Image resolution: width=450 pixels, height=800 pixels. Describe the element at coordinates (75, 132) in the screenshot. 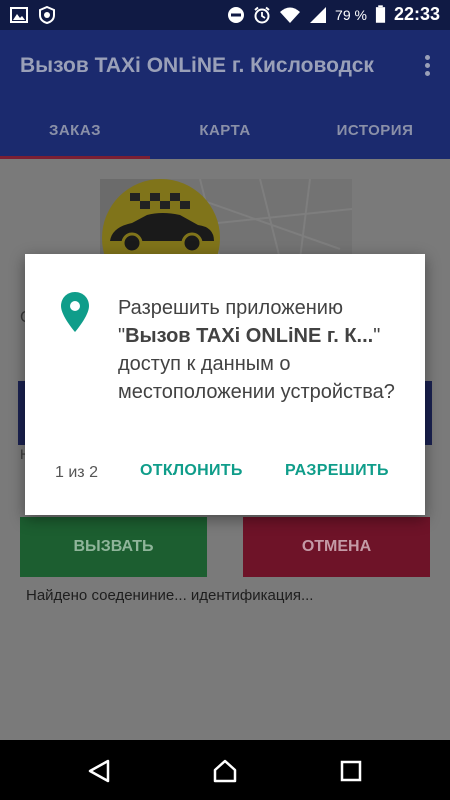

I see `tab-order: ЗАКАЗ` at that location.